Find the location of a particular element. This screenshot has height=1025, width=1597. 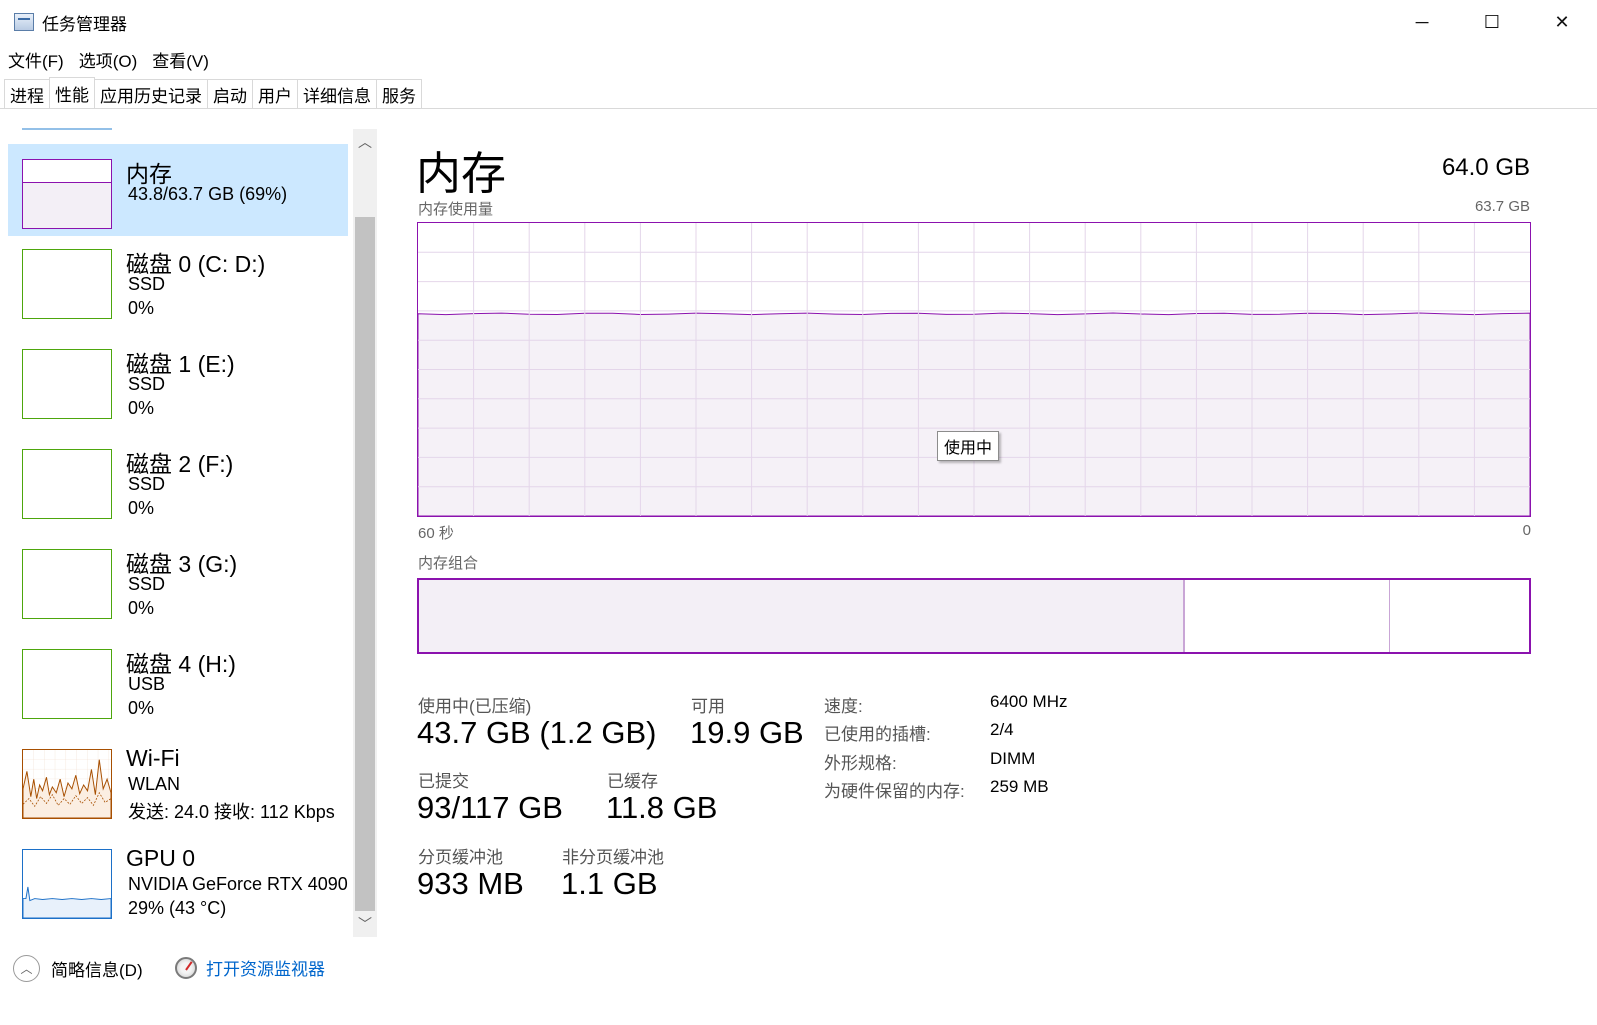

menu-view: 查看(V) is located at coordinates (180, 59).